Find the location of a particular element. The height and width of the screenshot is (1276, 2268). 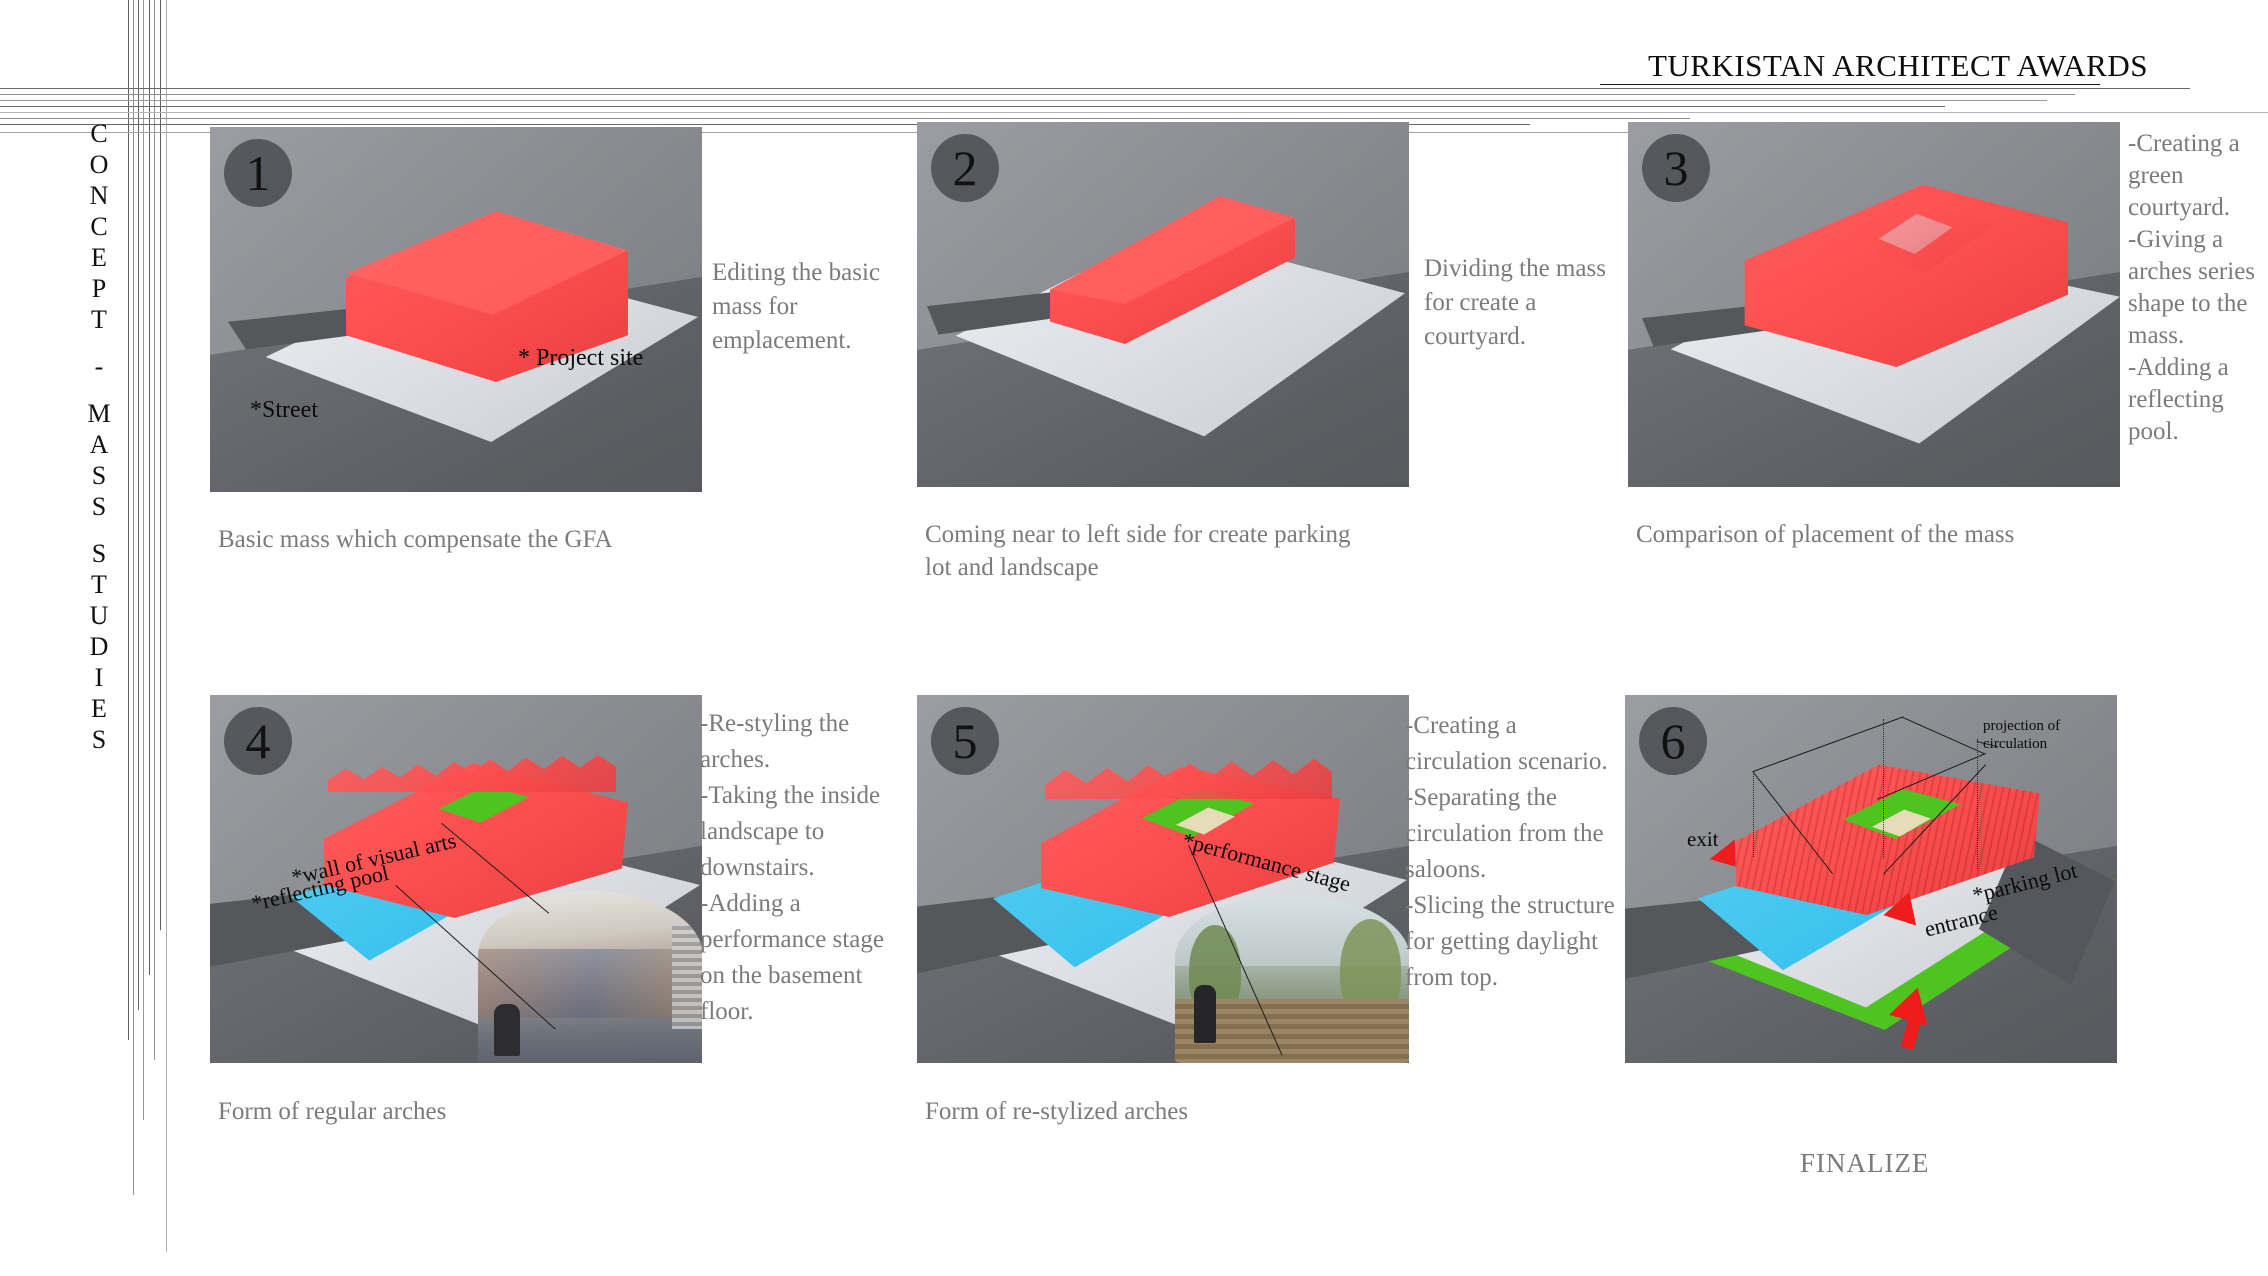

panel-3-caption: Comparison of placement of the mass is located at coordinates (1825, 534).